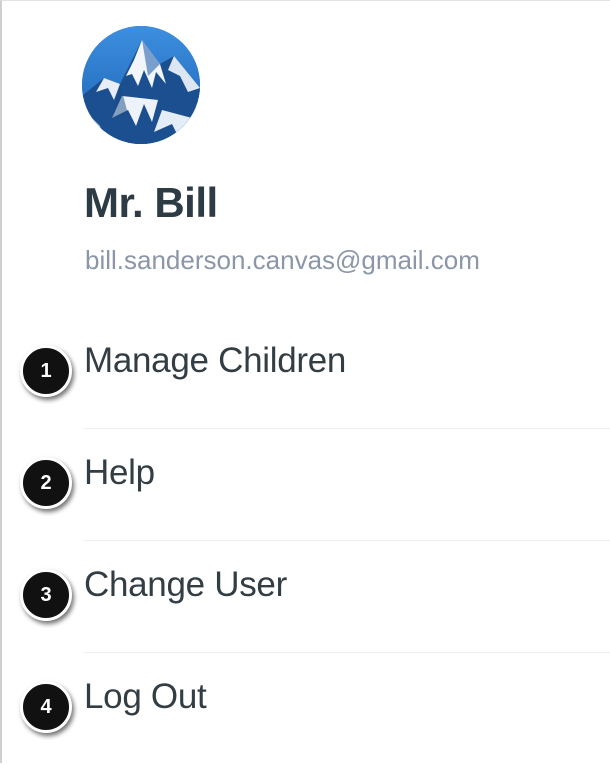 This screenshot has height=765, width=610. What do you see at coordinates (145, 696) in the screenshot?
I see `menu-item-label: Log Out` at bounding box center [145, 696].